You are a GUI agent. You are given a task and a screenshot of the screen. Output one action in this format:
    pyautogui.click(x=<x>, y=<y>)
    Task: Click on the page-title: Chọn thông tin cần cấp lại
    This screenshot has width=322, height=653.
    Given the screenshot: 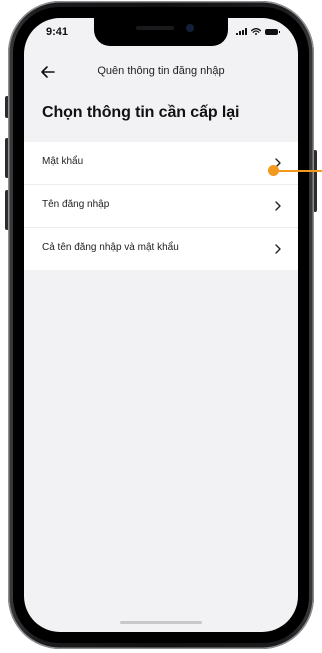 What is the action you would take?
    pyautogui.click(x=141, y=112)
    